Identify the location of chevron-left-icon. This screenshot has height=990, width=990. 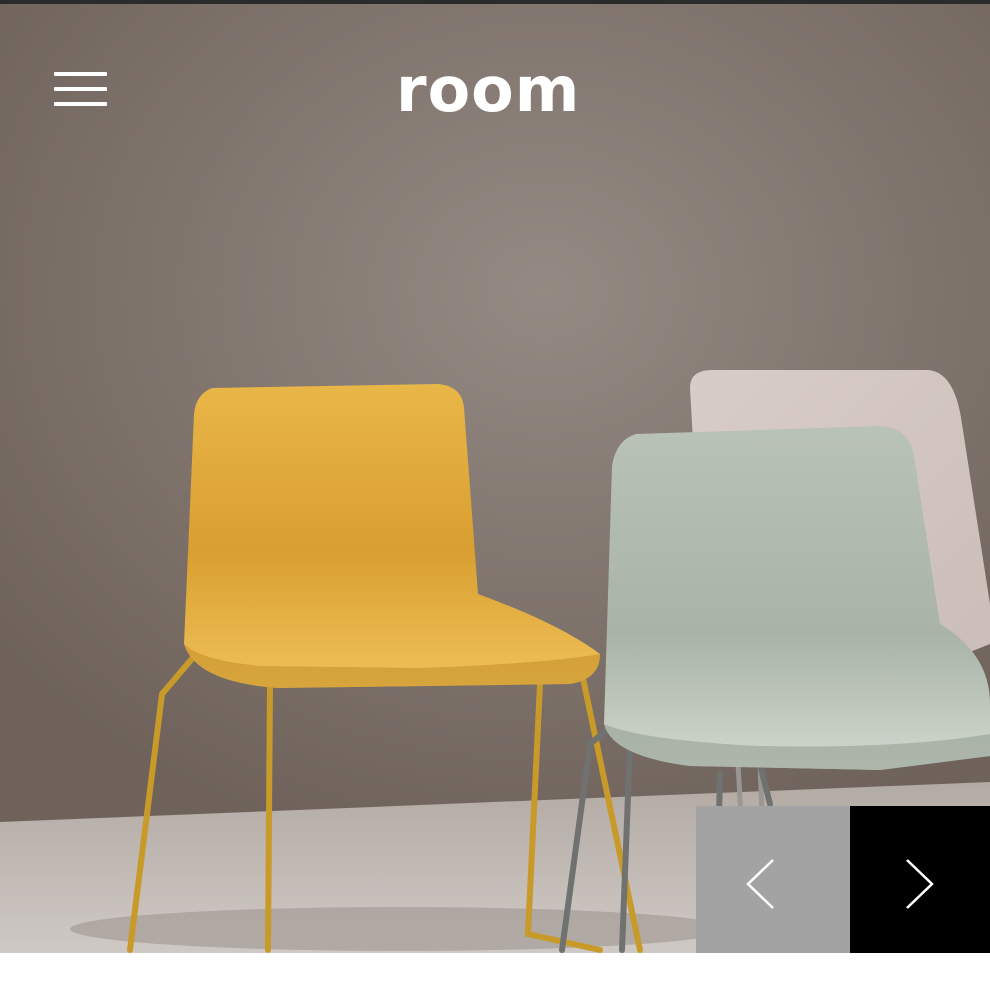
(760, 884).